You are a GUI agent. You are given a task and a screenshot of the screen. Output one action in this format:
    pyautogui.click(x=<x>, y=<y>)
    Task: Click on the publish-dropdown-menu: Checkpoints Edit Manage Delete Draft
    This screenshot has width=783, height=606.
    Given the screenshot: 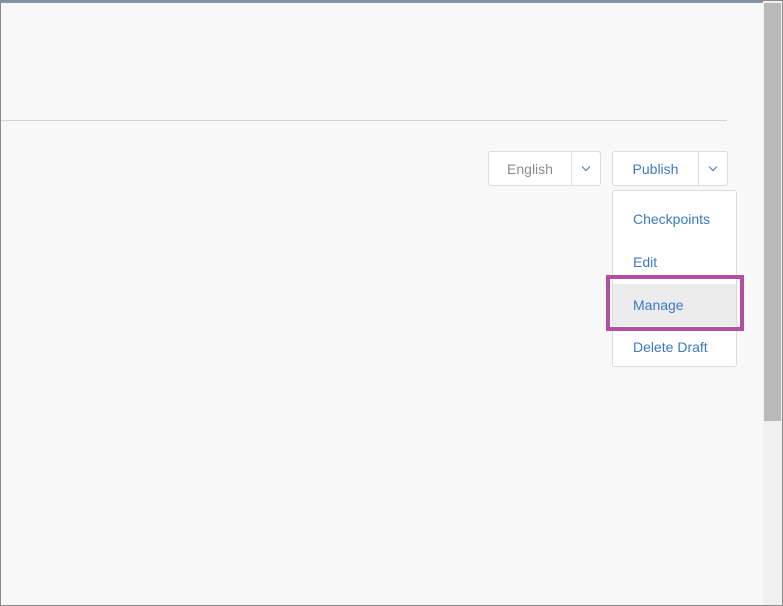 What is the action you would take?
    pyautogui.click(x=674, y=278)
    